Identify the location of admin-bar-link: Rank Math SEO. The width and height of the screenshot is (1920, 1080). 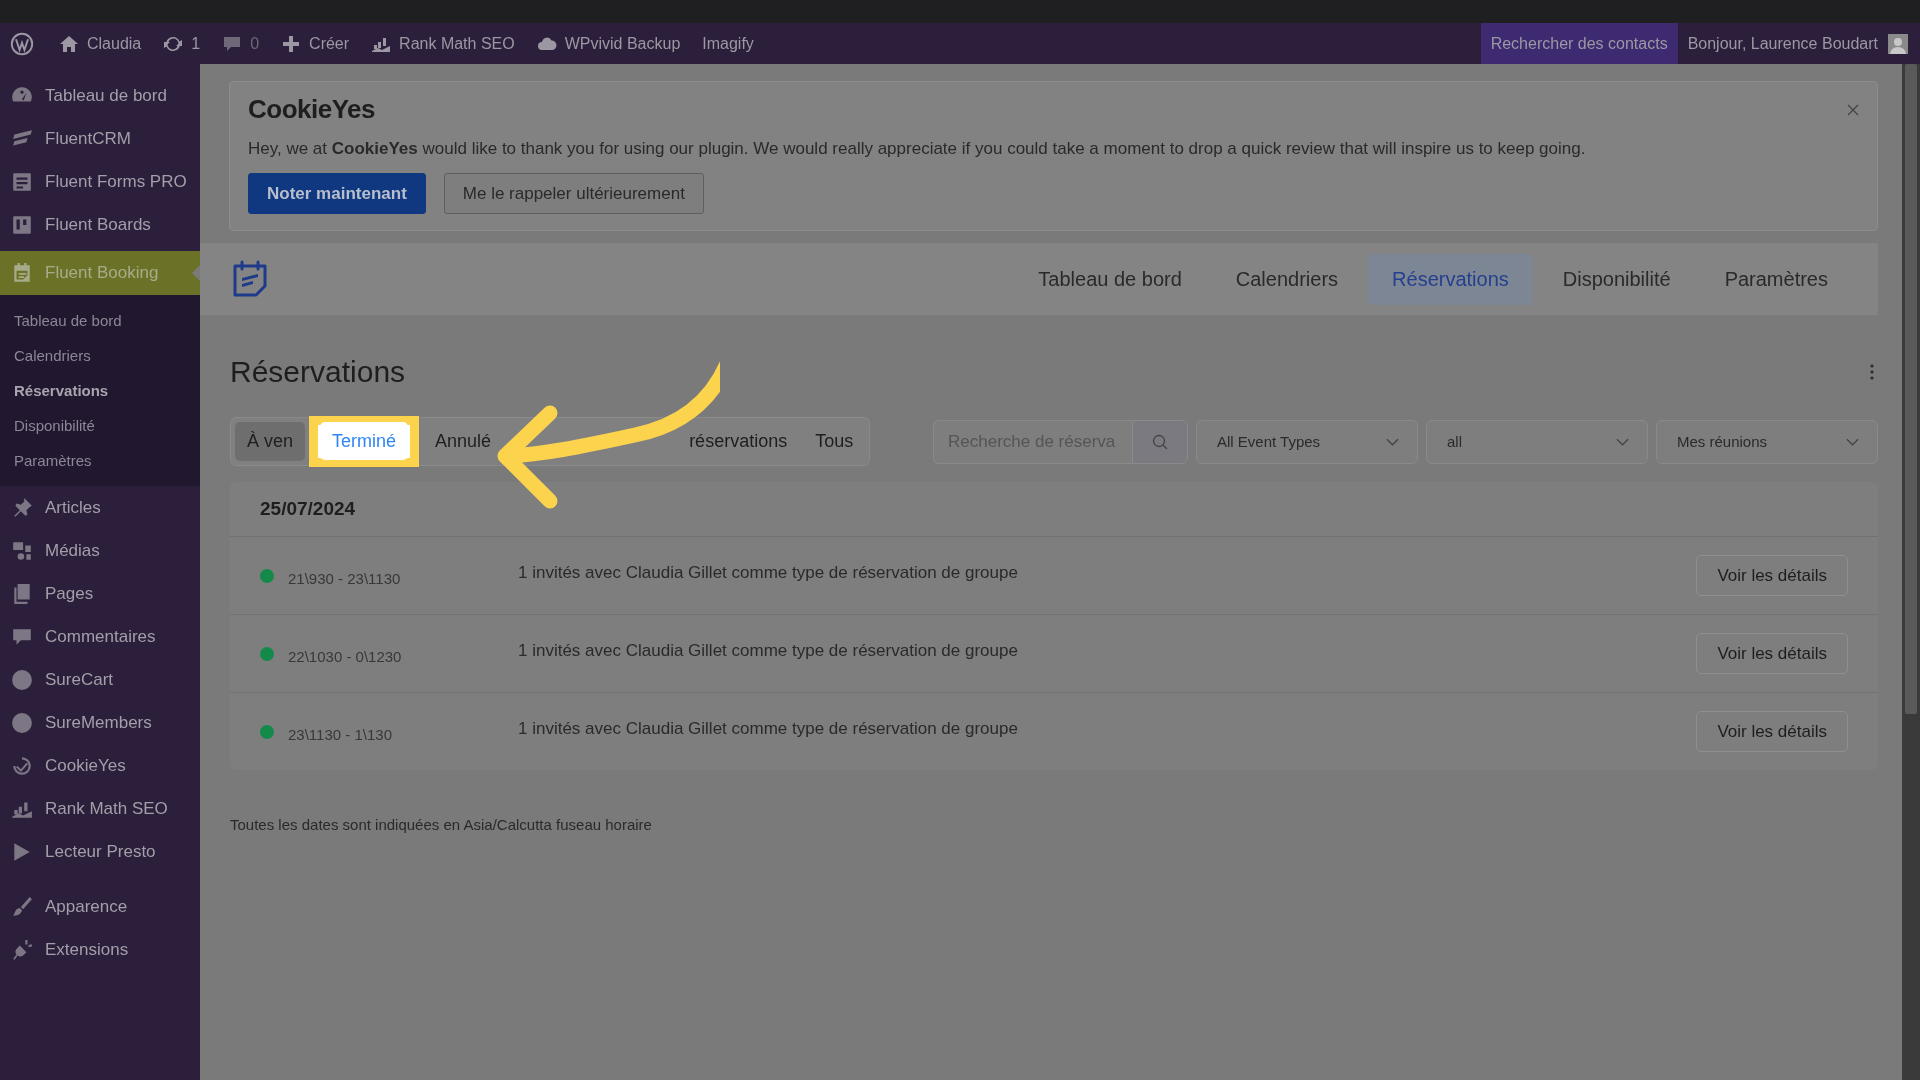
(443, 43).